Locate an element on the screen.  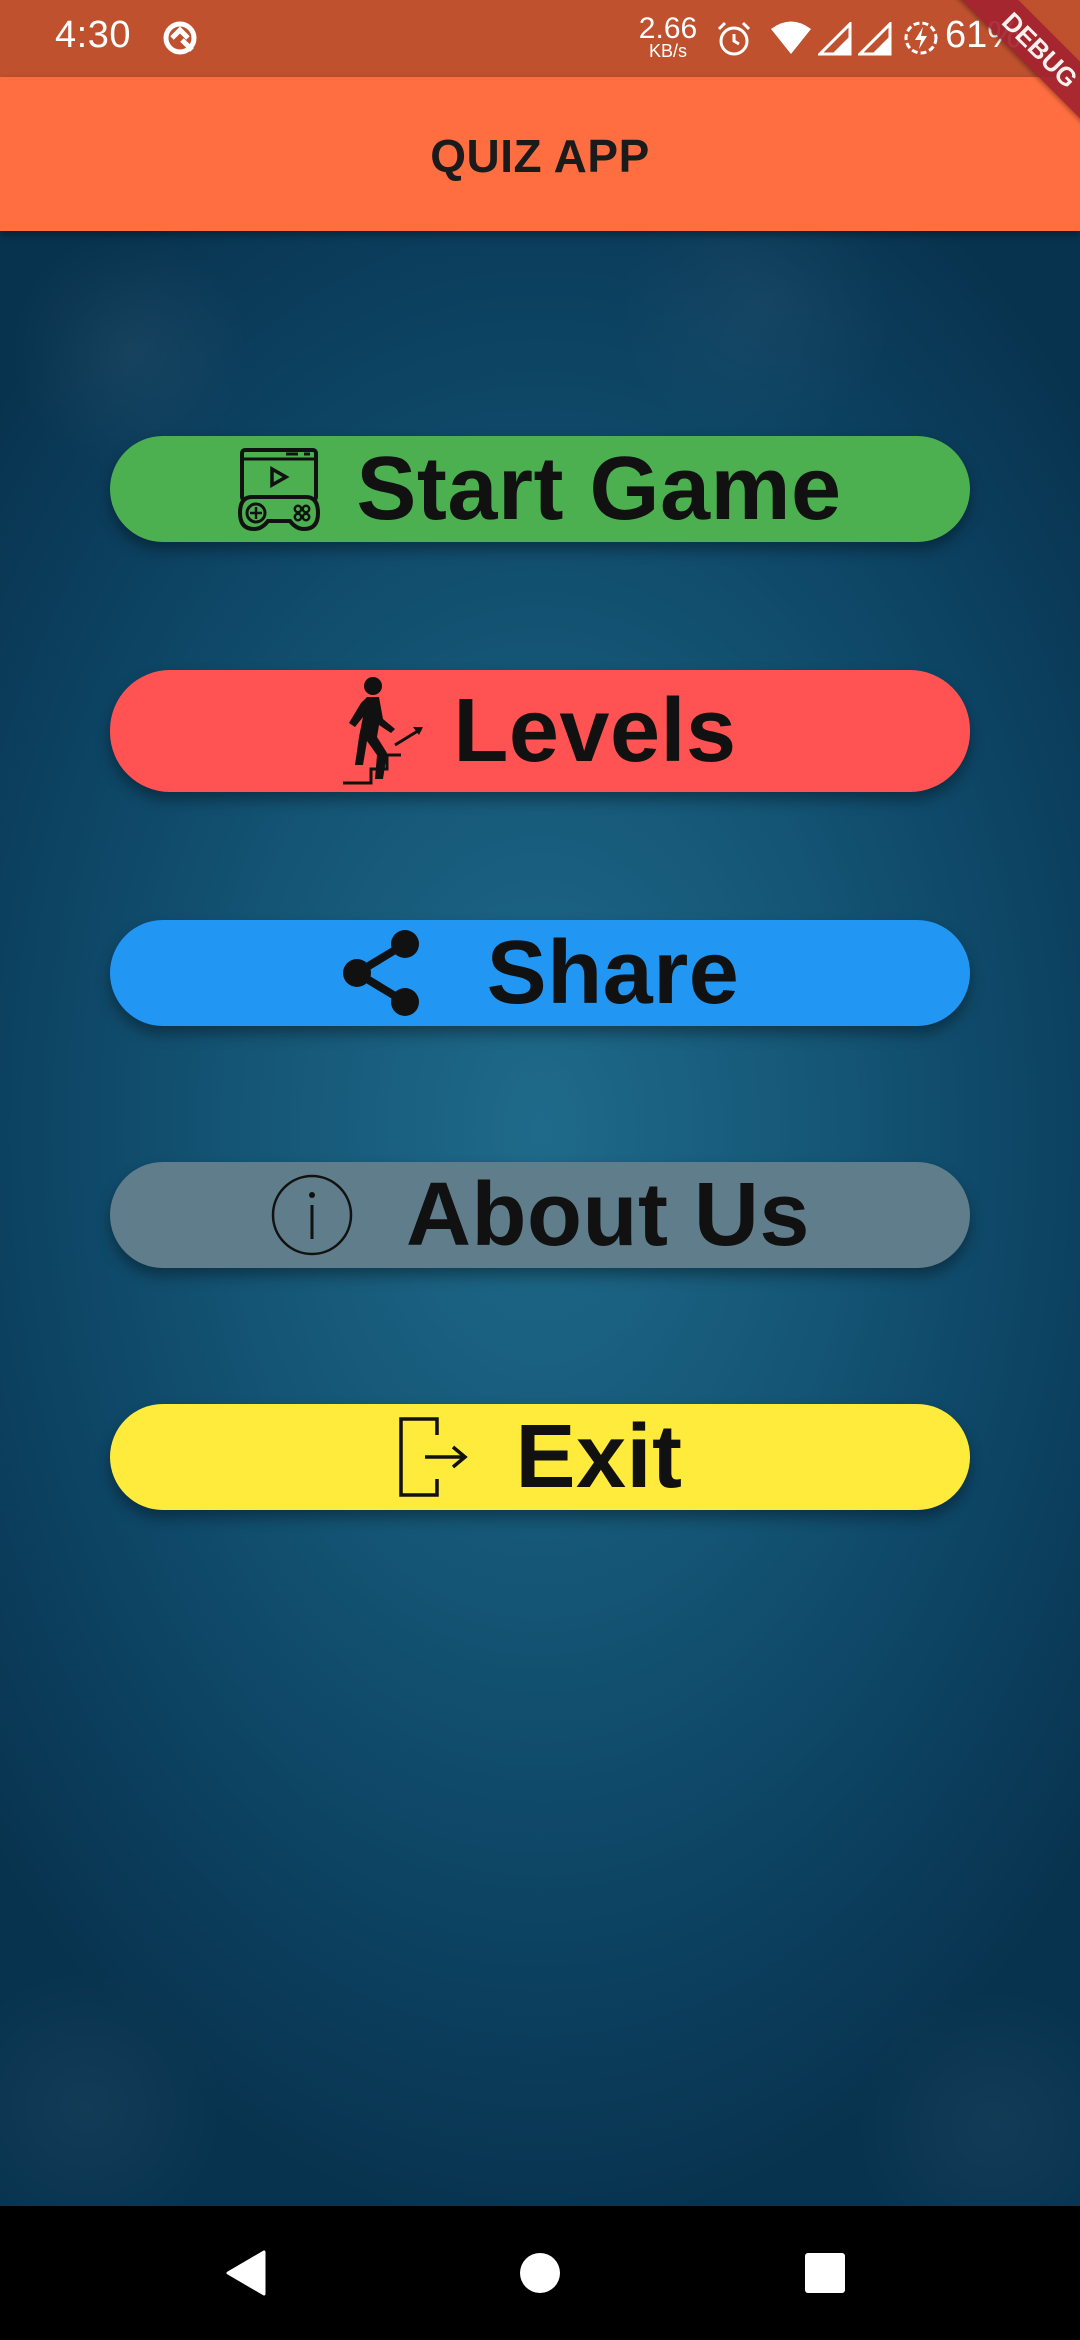
climbing-stairs-icon is located at coordinates (383, 731).